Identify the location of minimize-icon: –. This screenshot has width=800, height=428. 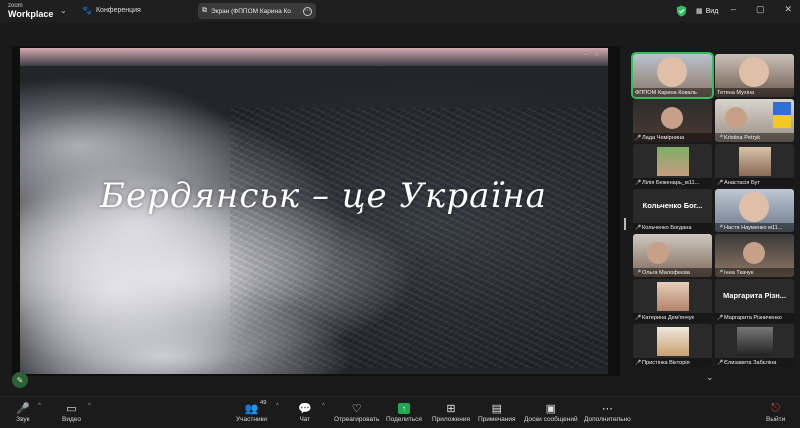
(733, 9).